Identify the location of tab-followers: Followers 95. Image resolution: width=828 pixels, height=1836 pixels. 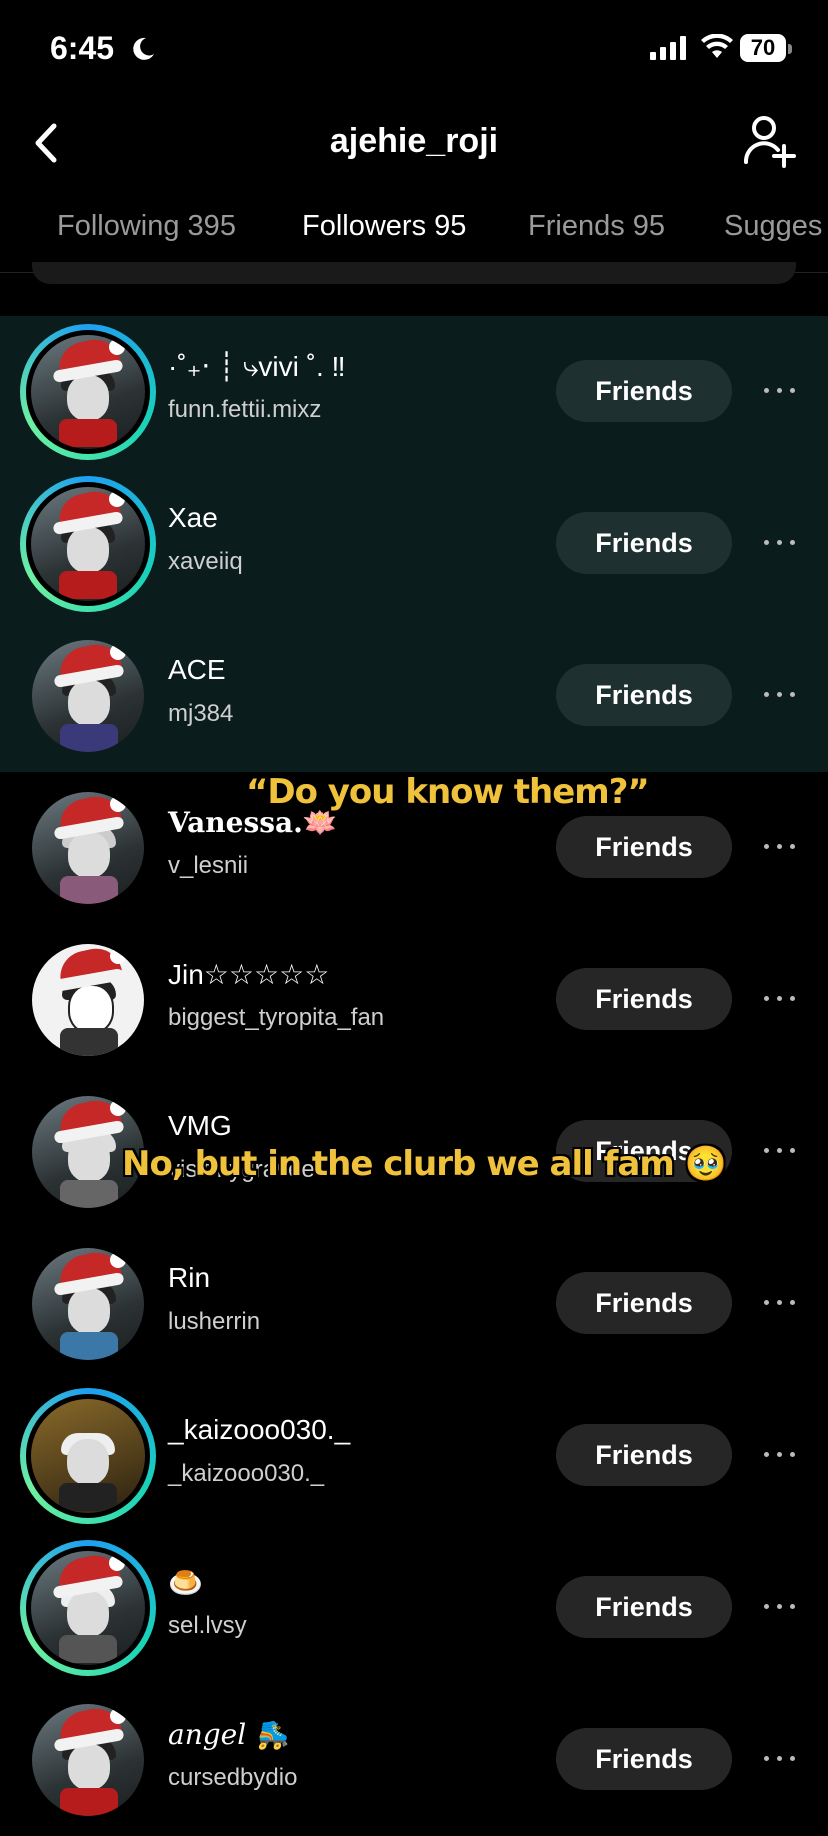
(384, 226).